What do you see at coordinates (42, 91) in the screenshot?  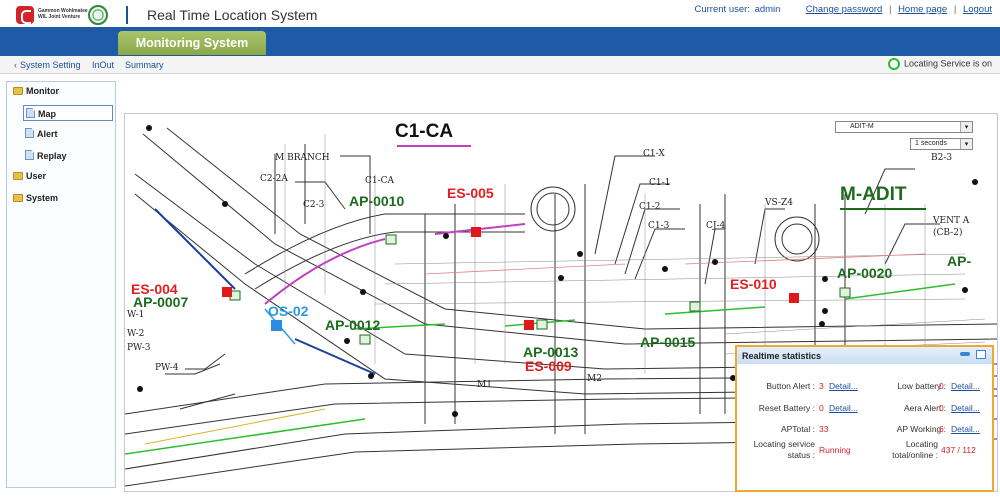 I see `sidebar-item-label: Monitor` at bounding box center [42, 91].